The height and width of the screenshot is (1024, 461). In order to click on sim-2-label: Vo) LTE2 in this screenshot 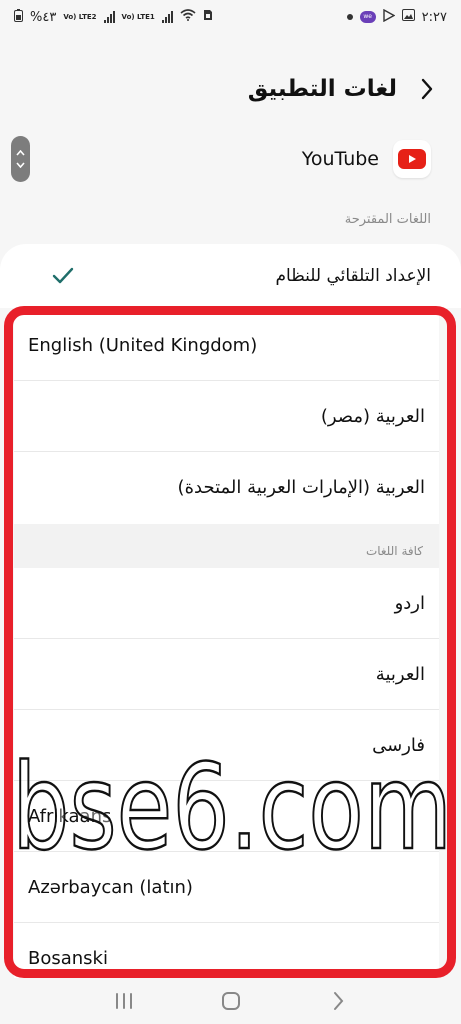, I will do `click(80, 16)`.